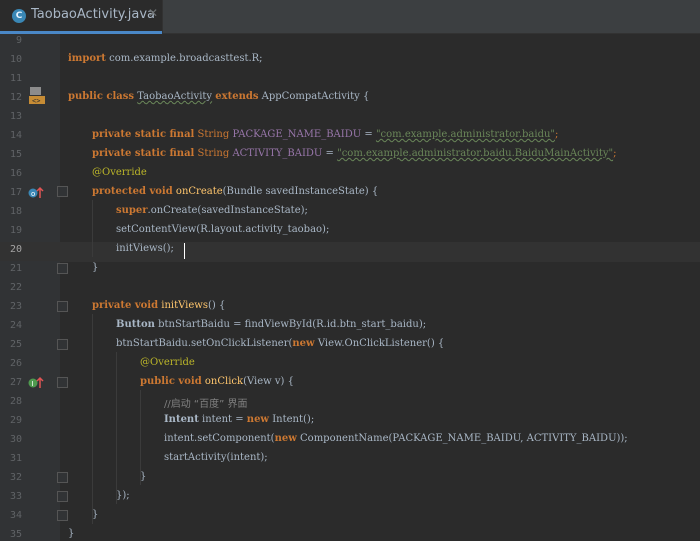 The height and width of the screenshot is (541, 700). I want to click on override-method-icon: o, so click(36, 192).